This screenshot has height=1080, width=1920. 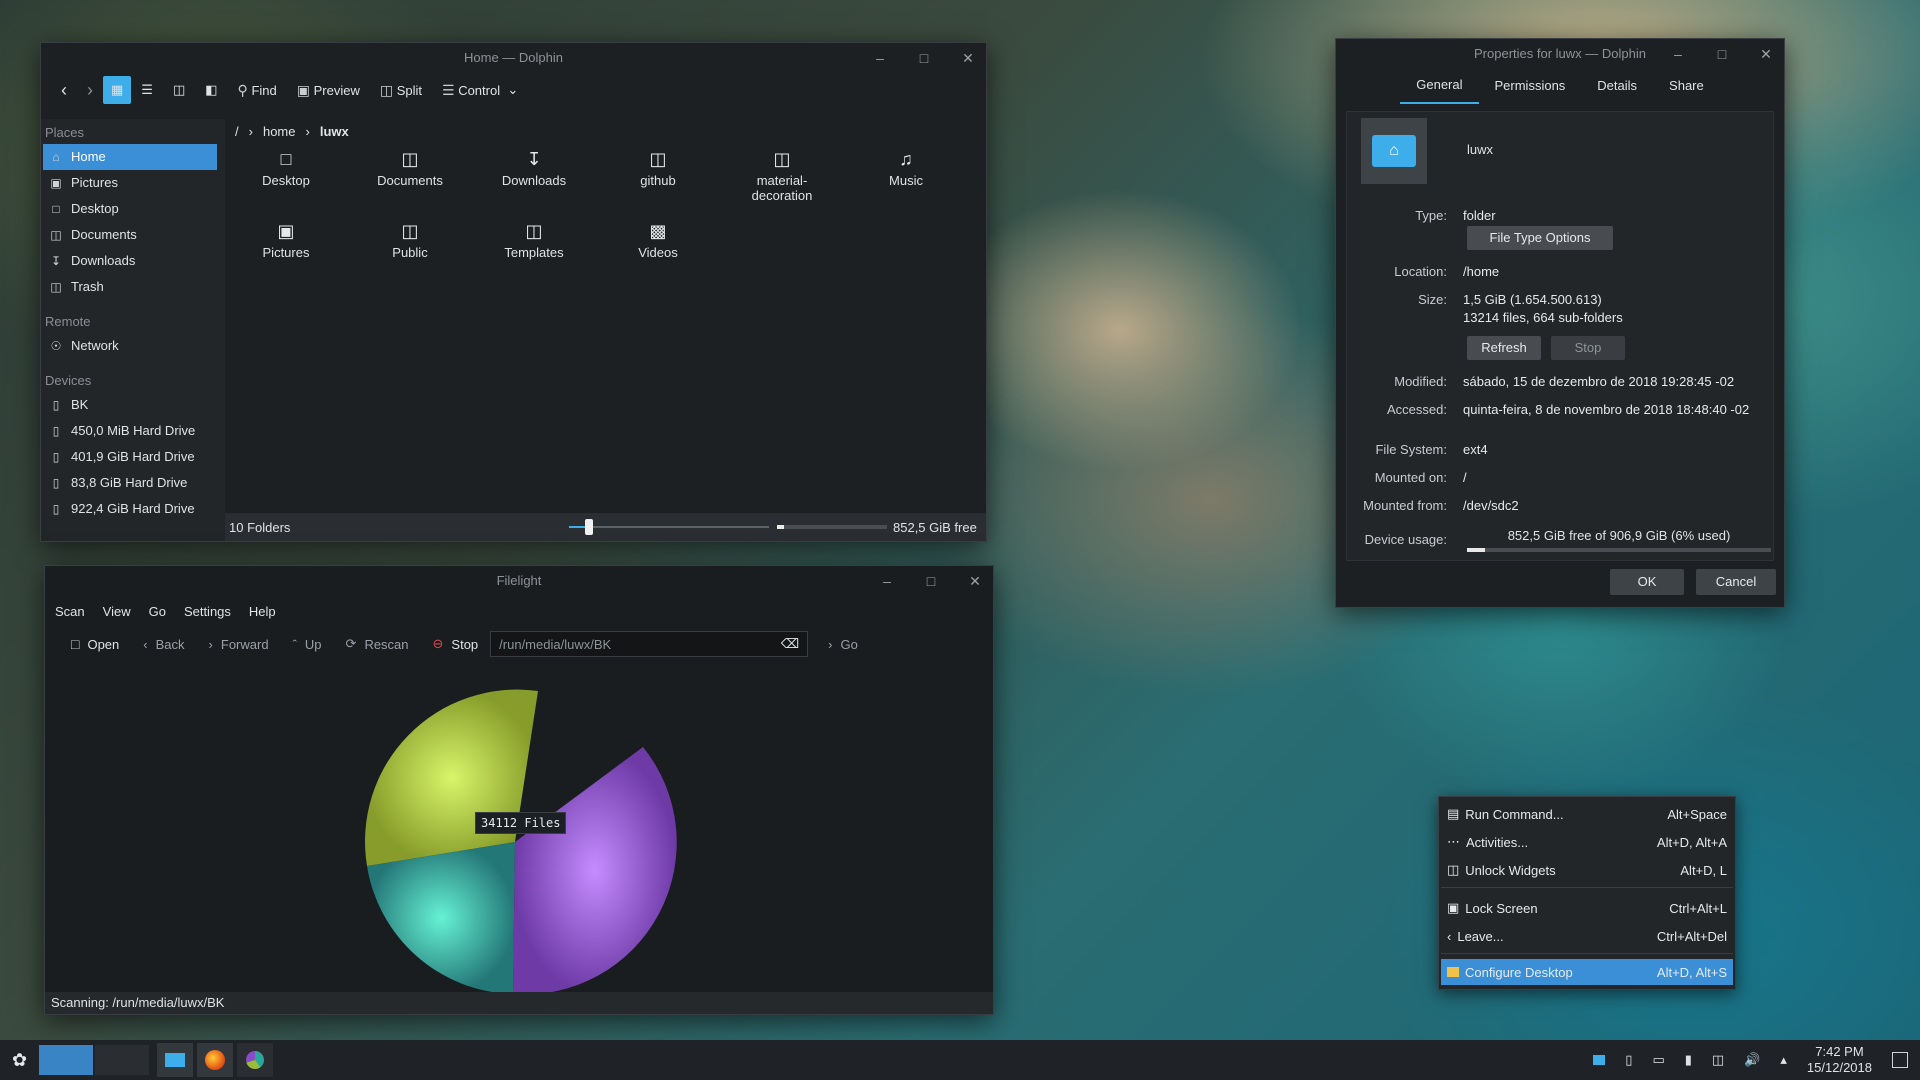 What do you see at coordinates (130, 209) in the screenshot?
I see `places-item-desktop: □ Desktop` at bounding box center [130, 209].